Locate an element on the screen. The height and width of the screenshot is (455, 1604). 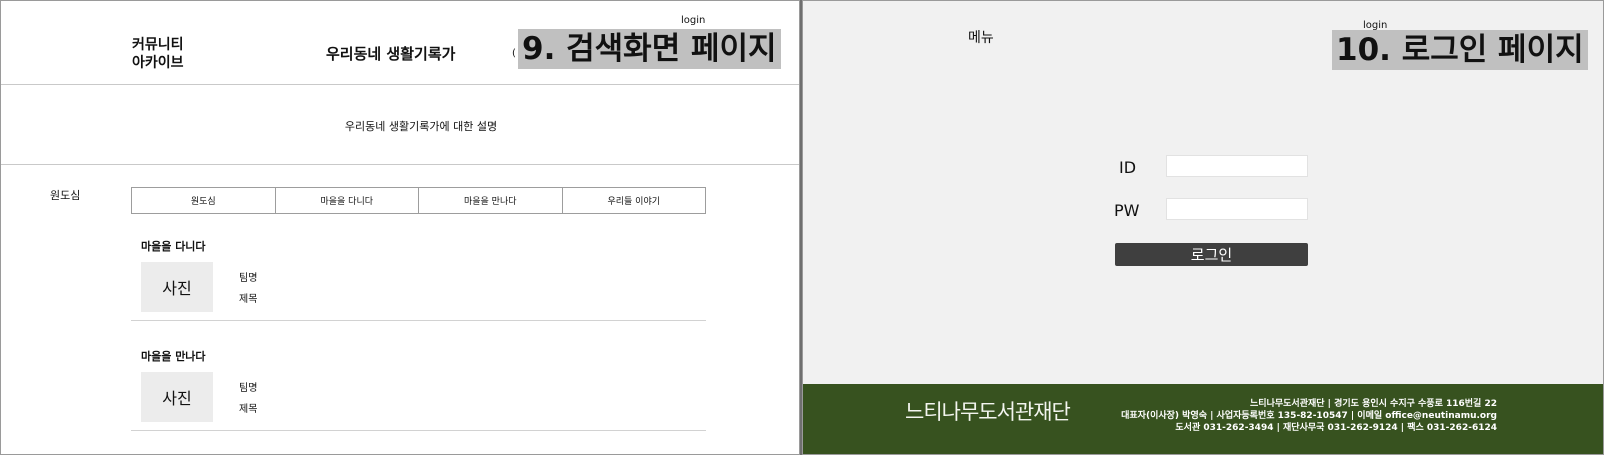
section-title: 마을을 만나다 is located at coordinates (173, 356).